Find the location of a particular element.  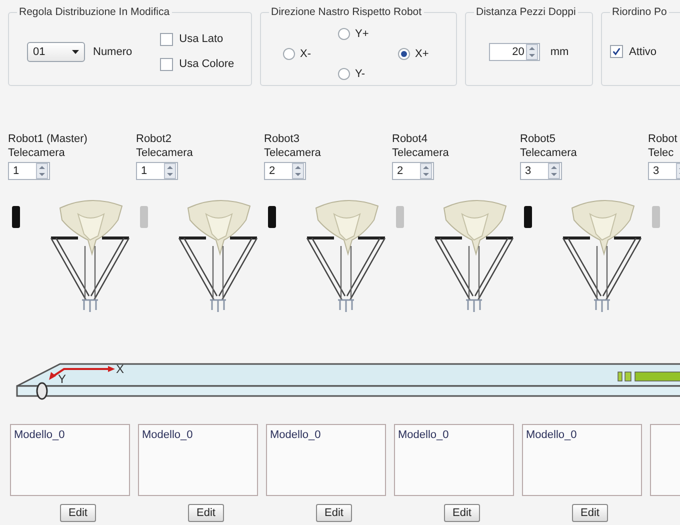

group-title: Riordino Po is located at coordinates (639, 12).